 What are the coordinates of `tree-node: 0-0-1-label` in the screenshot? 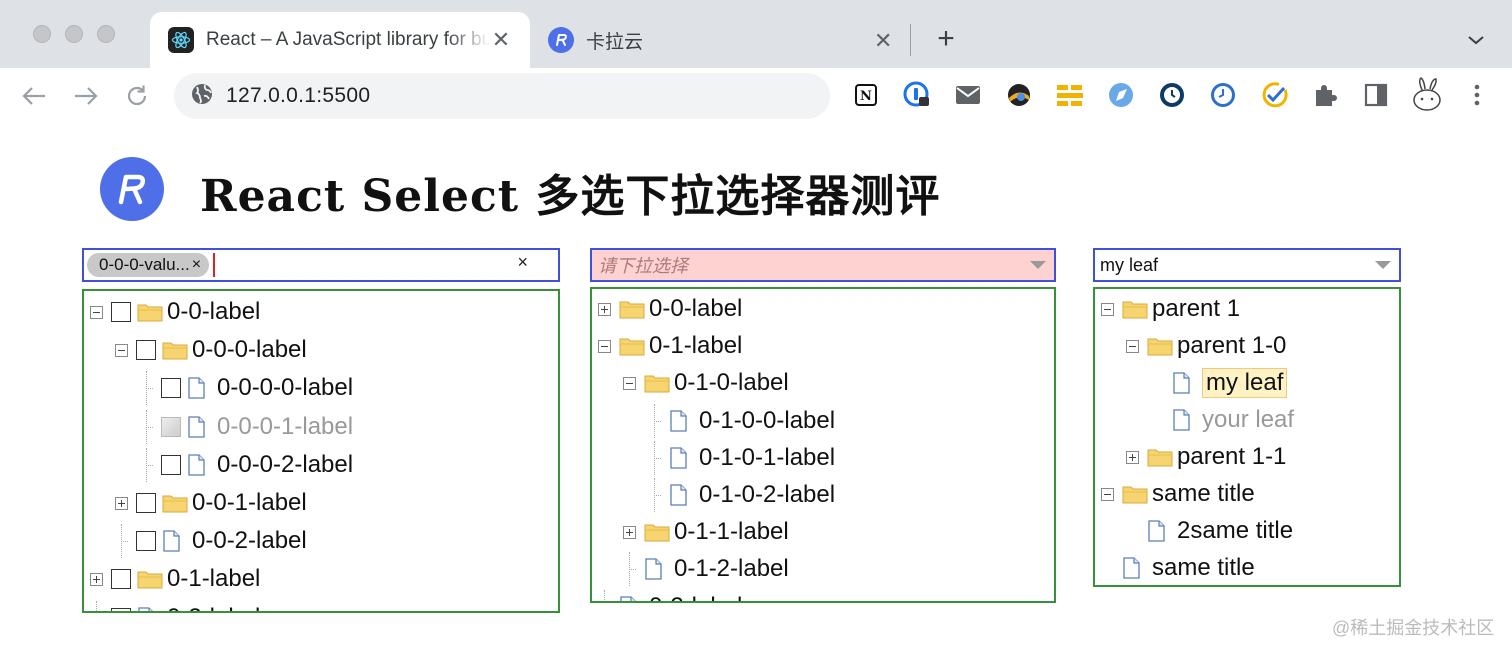 It's located at (211, 503).